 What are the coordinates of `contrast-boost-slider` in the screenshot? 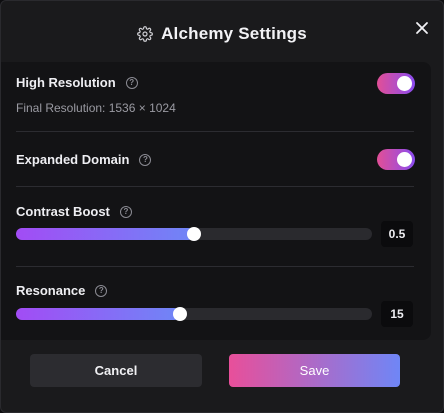 It's located at (194, 234).